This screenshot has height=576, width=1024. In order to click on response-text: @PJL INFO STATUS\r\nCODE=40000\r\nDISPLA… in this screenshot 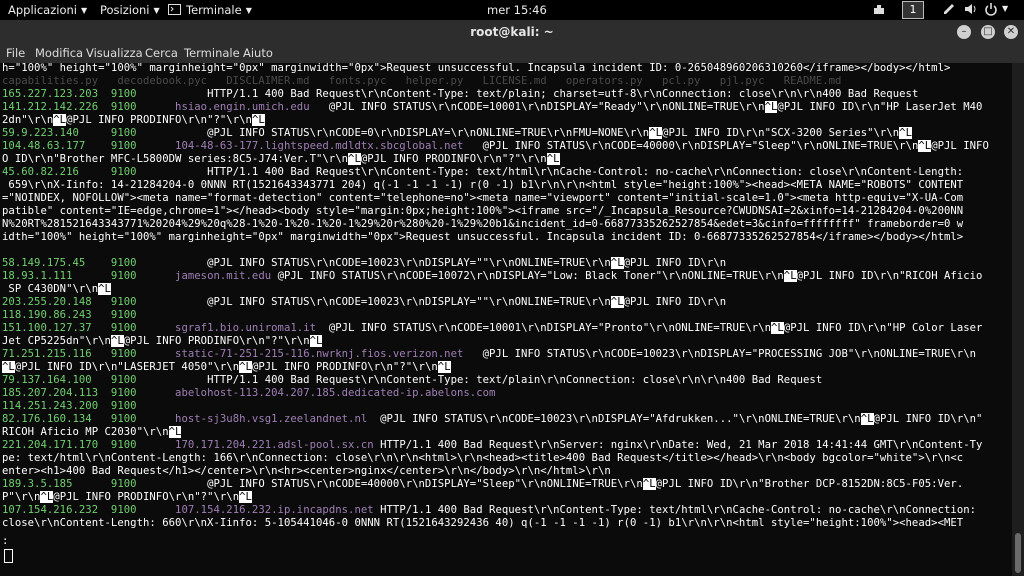, I will do `click(389, 484)`.